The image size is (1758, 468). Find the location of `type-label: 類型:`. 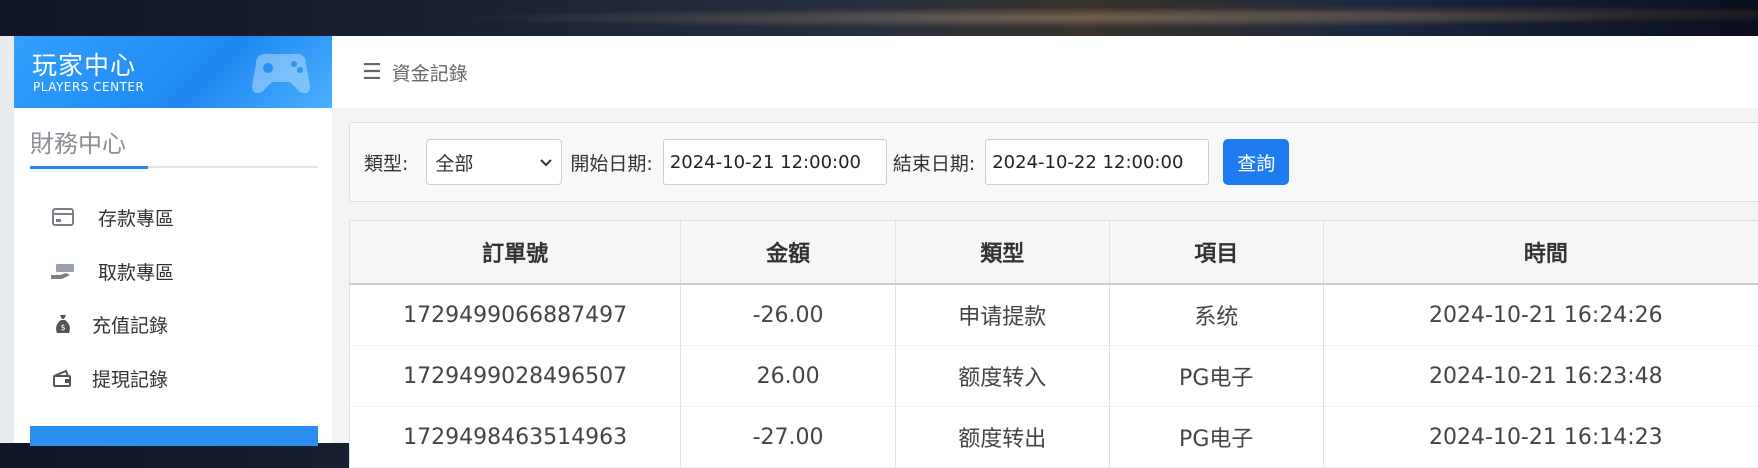

type-label: 類型: is located at coordinates (386, 162).